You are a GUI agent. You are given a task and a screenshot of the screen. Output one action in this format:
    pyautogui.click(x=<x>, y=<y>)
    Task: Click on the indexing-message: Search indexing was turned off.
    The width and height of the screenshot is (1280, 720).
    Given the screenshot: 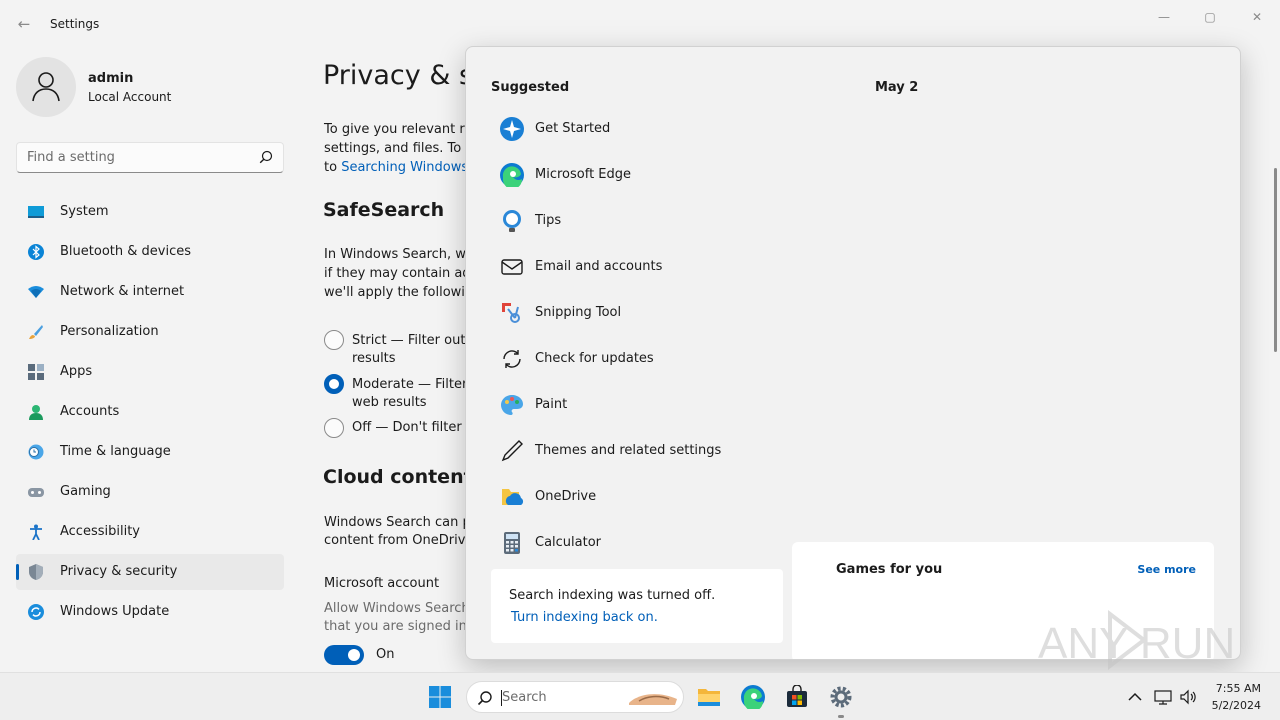 What is the action you would take?
    pyautogui.click(x=612, y=595)
    